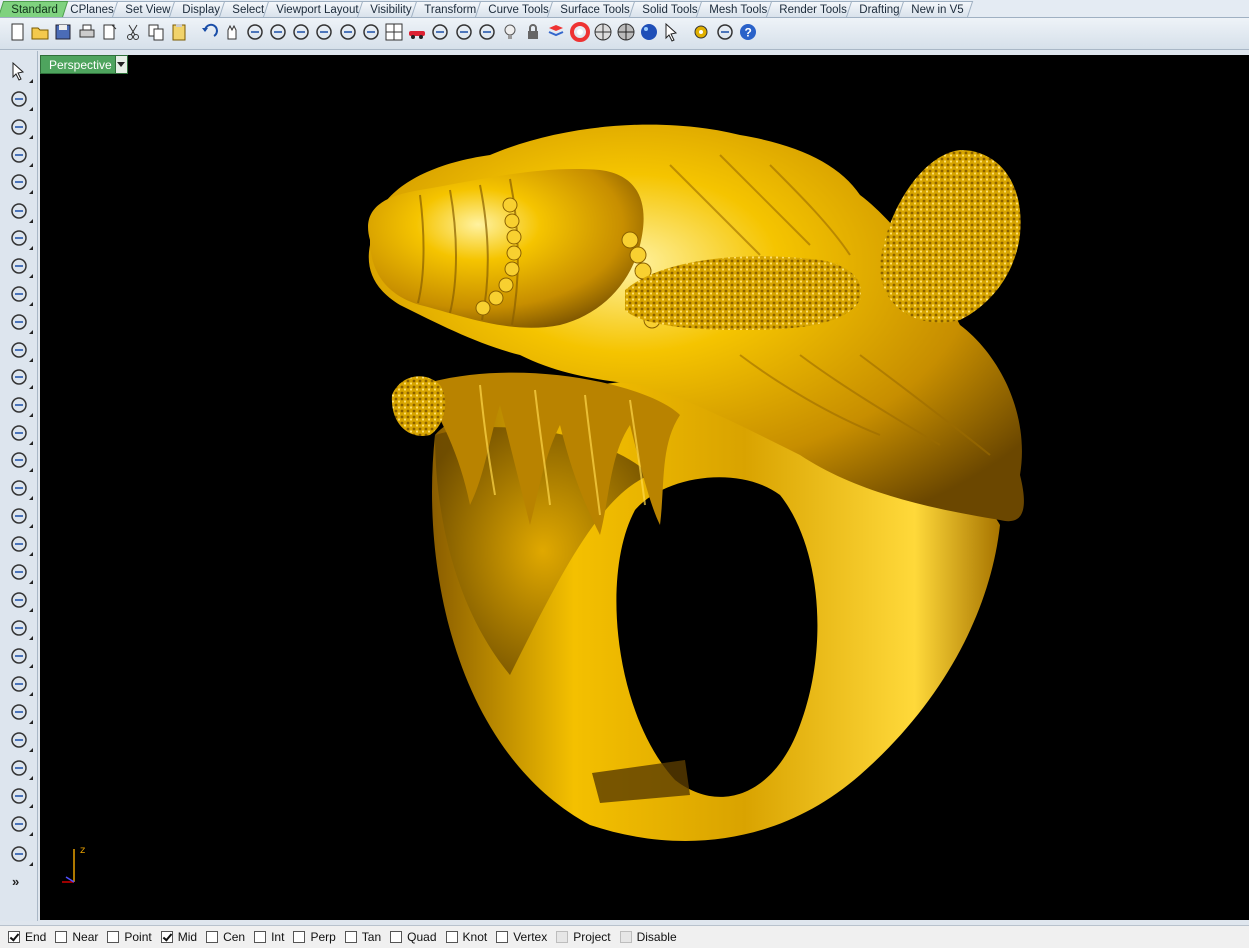 The height and width of the screenshot is (948, 1249). Describe the element at coordinates (20, 489) in the screenshot. I see `mesh-tool` at that location.